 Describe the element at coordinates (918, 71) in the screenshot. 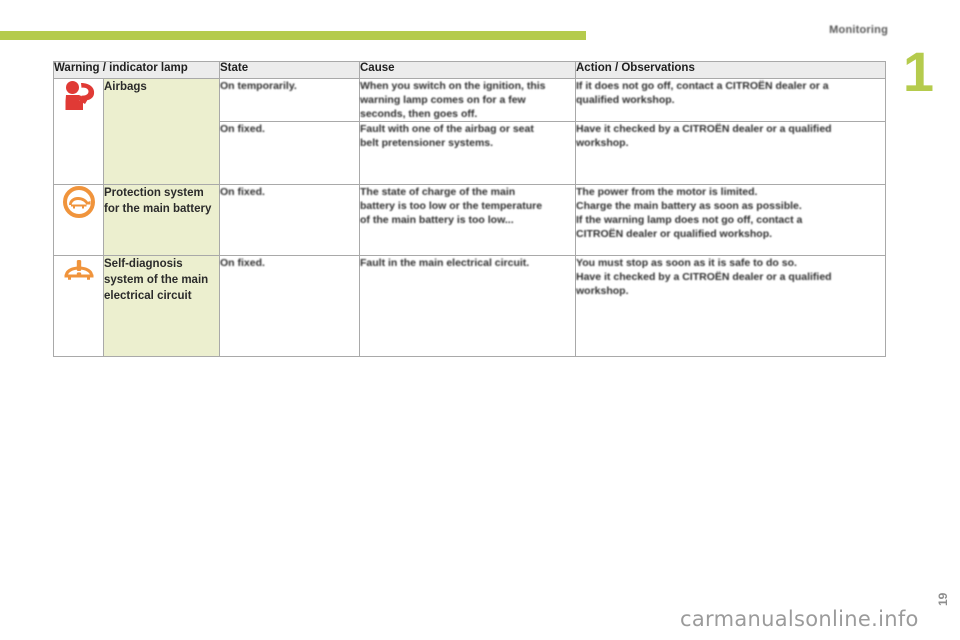

I see `chapter-number: 1` at that location.